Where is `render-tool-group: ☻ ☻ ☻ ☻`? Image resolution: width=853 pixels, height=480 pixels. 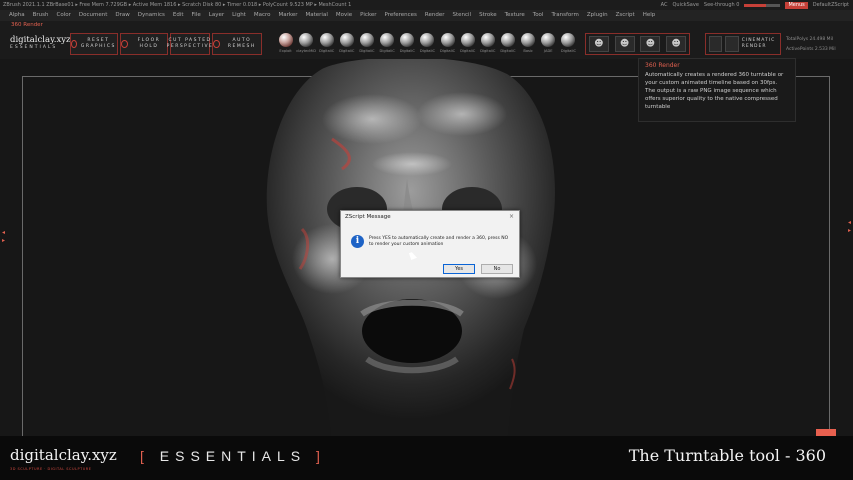
render-tool-group: ☻ ☻ ☻ ☻ is located at coordinates (637, 44).